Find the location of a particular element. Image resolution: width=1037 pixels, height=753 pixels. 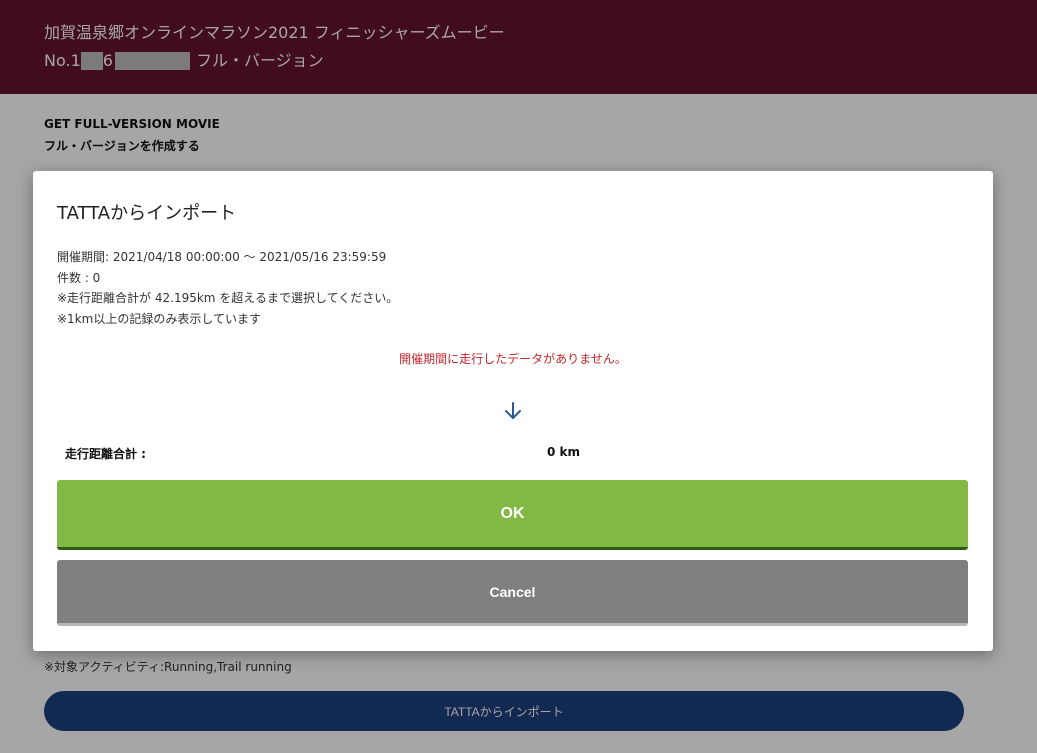

cancel-button: Cancel is located at coordinates (512, 593).